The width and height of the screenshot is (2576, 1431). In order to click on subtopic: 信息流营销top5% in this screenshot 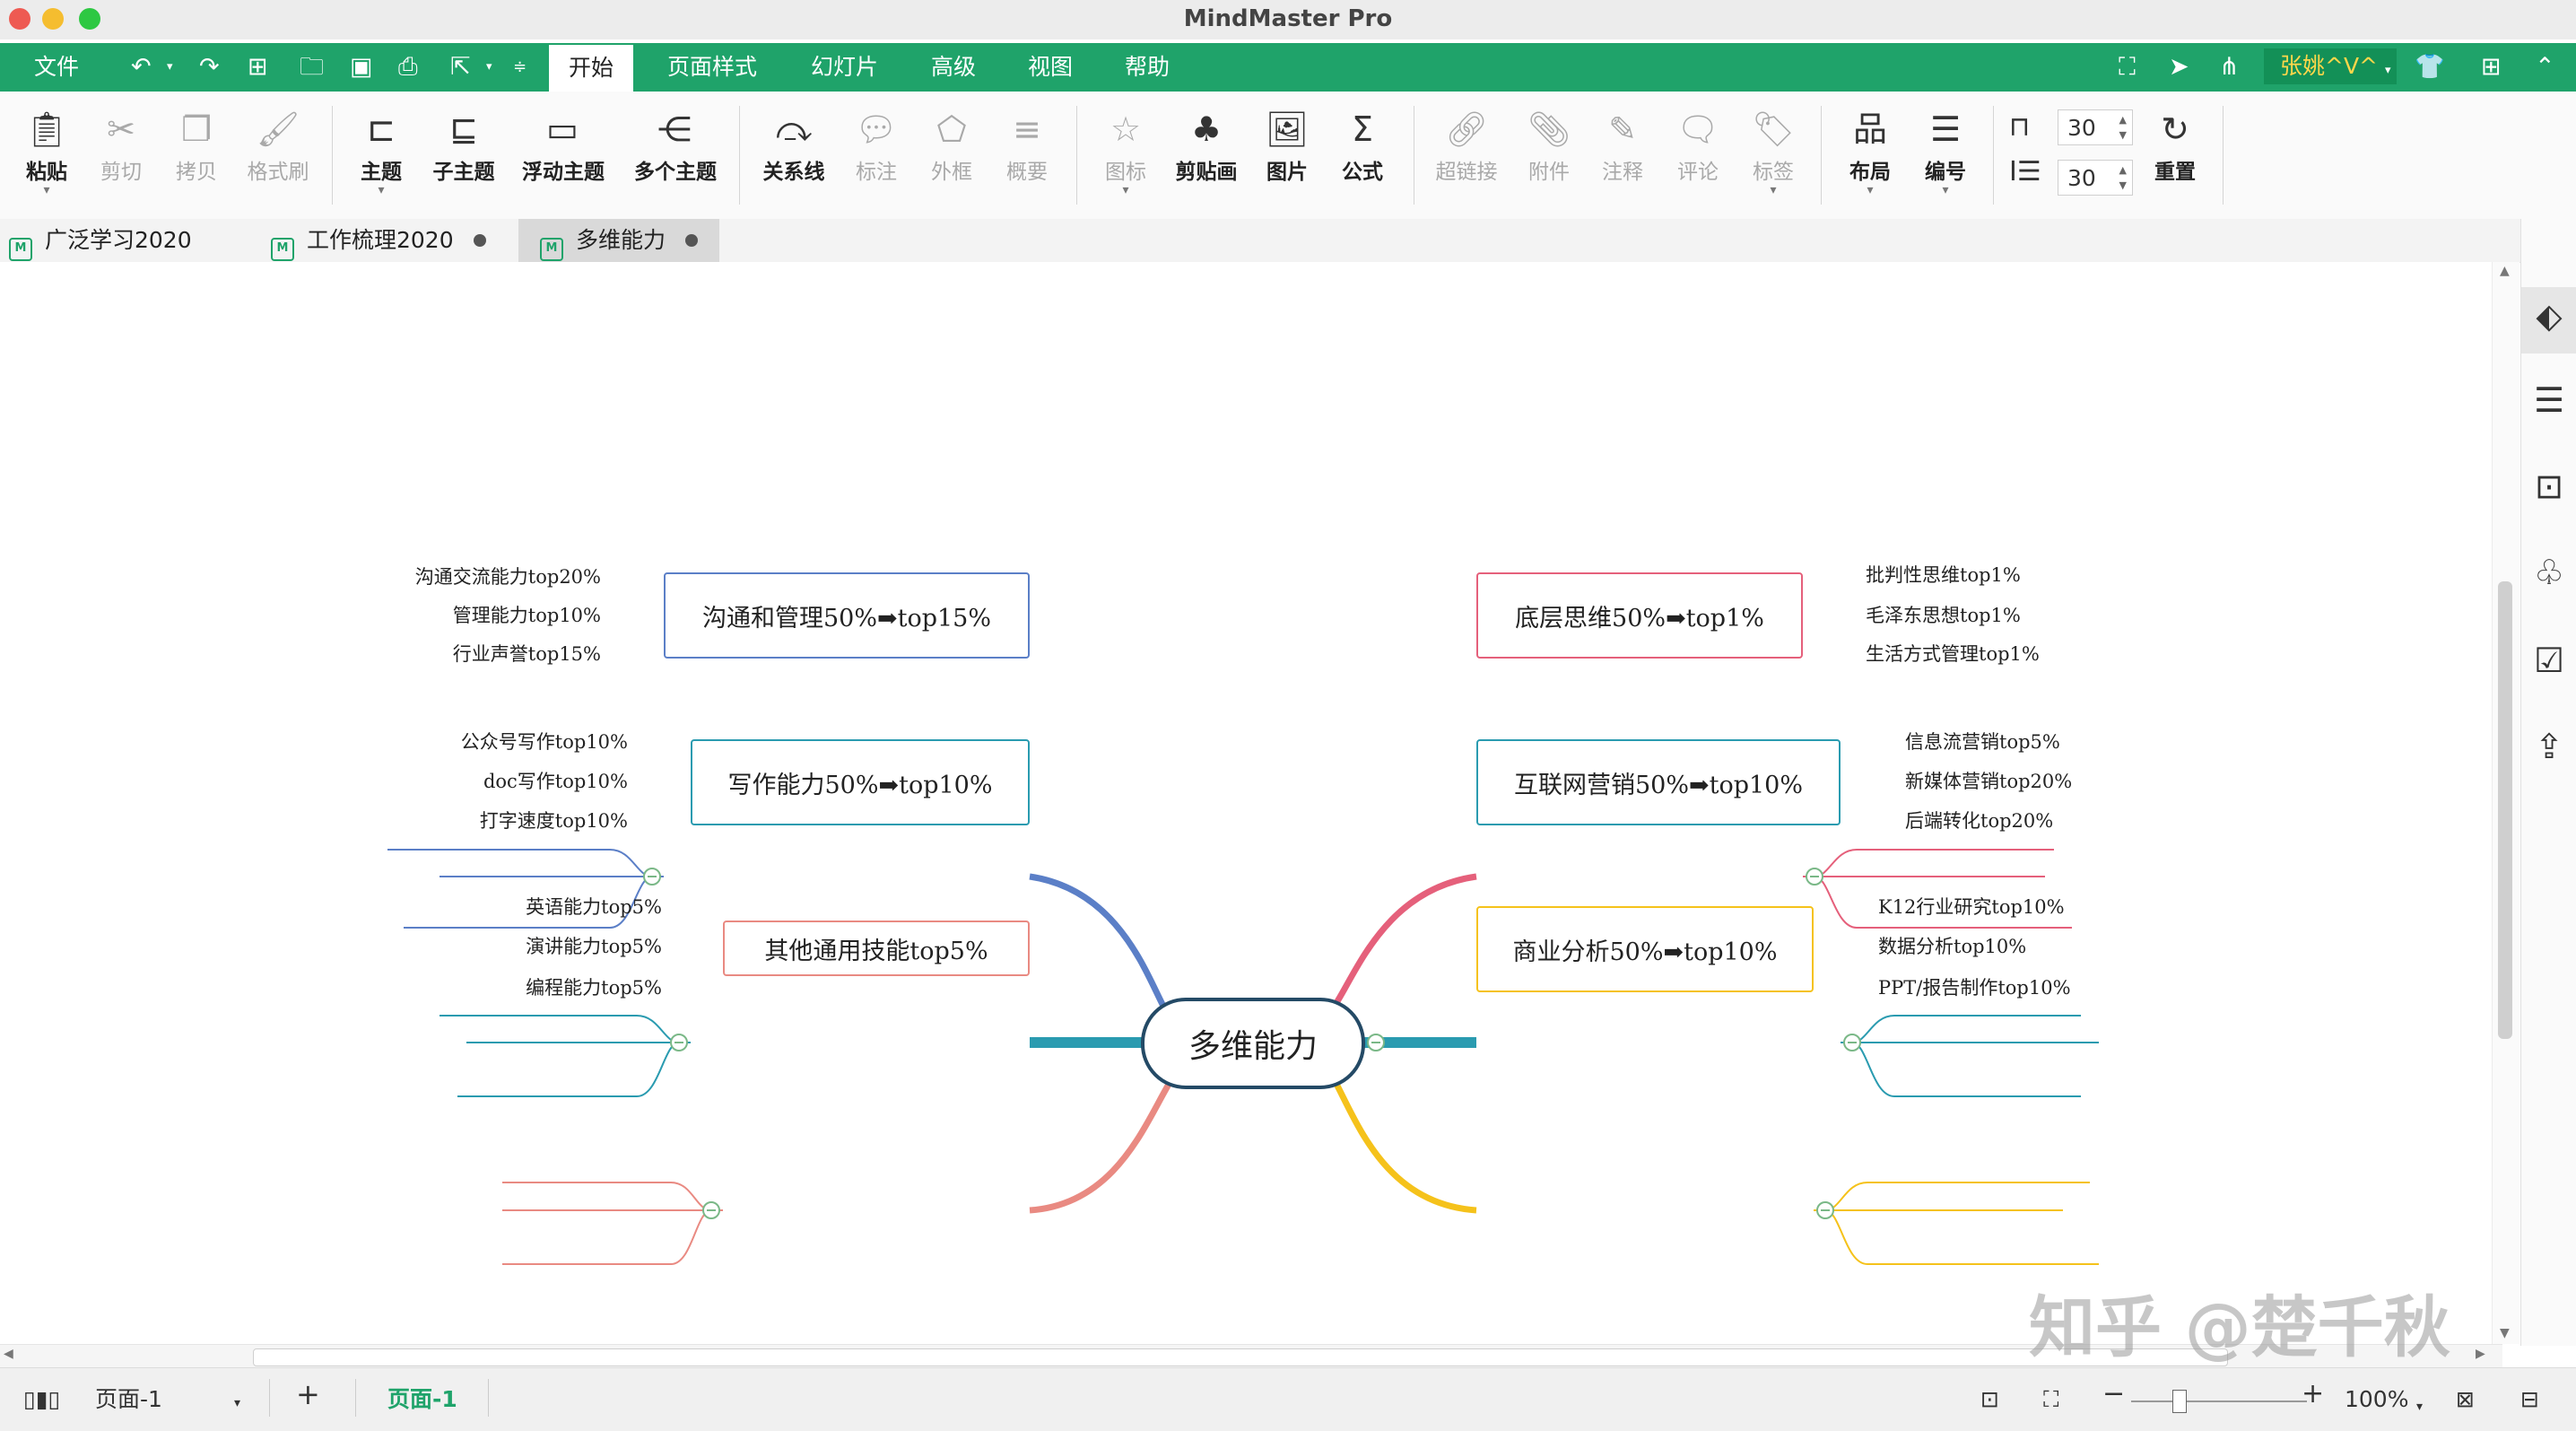, I will do `click(1982, 742)`.